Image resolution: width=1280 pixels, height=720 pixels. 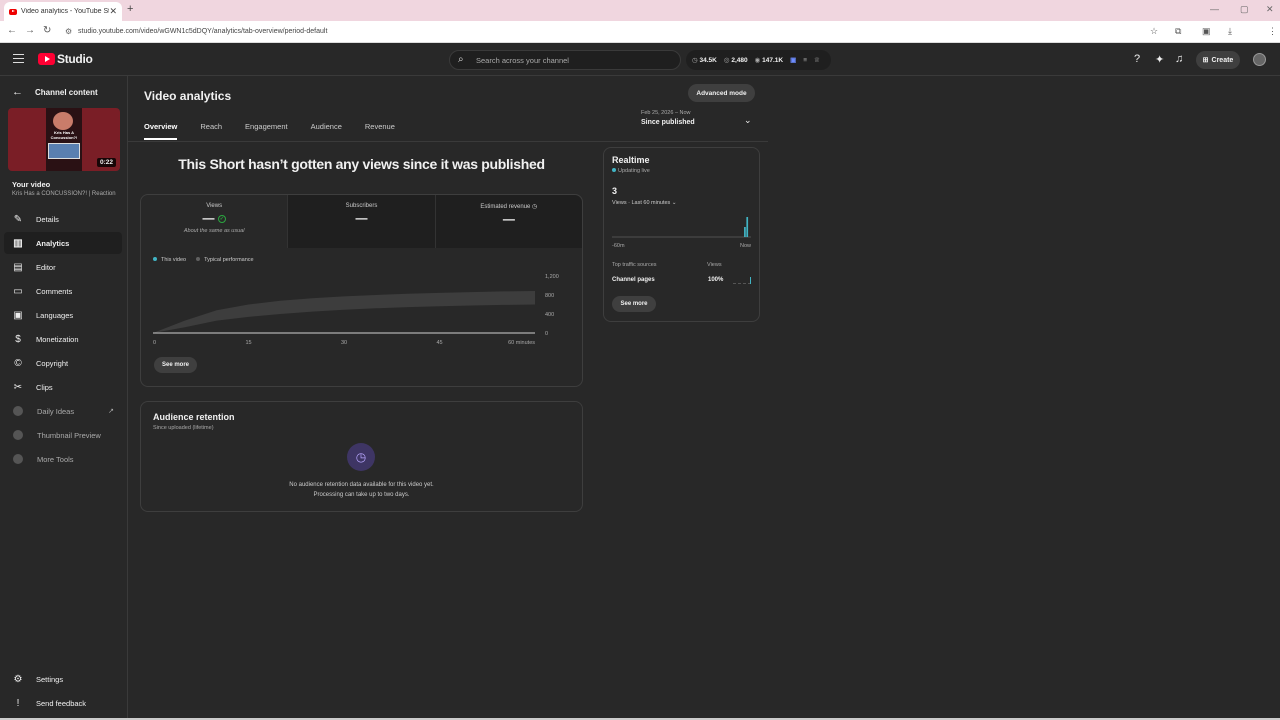 I want to click on metric-views: Views — ✓ About the same as usual, so click(x=215, y=221).